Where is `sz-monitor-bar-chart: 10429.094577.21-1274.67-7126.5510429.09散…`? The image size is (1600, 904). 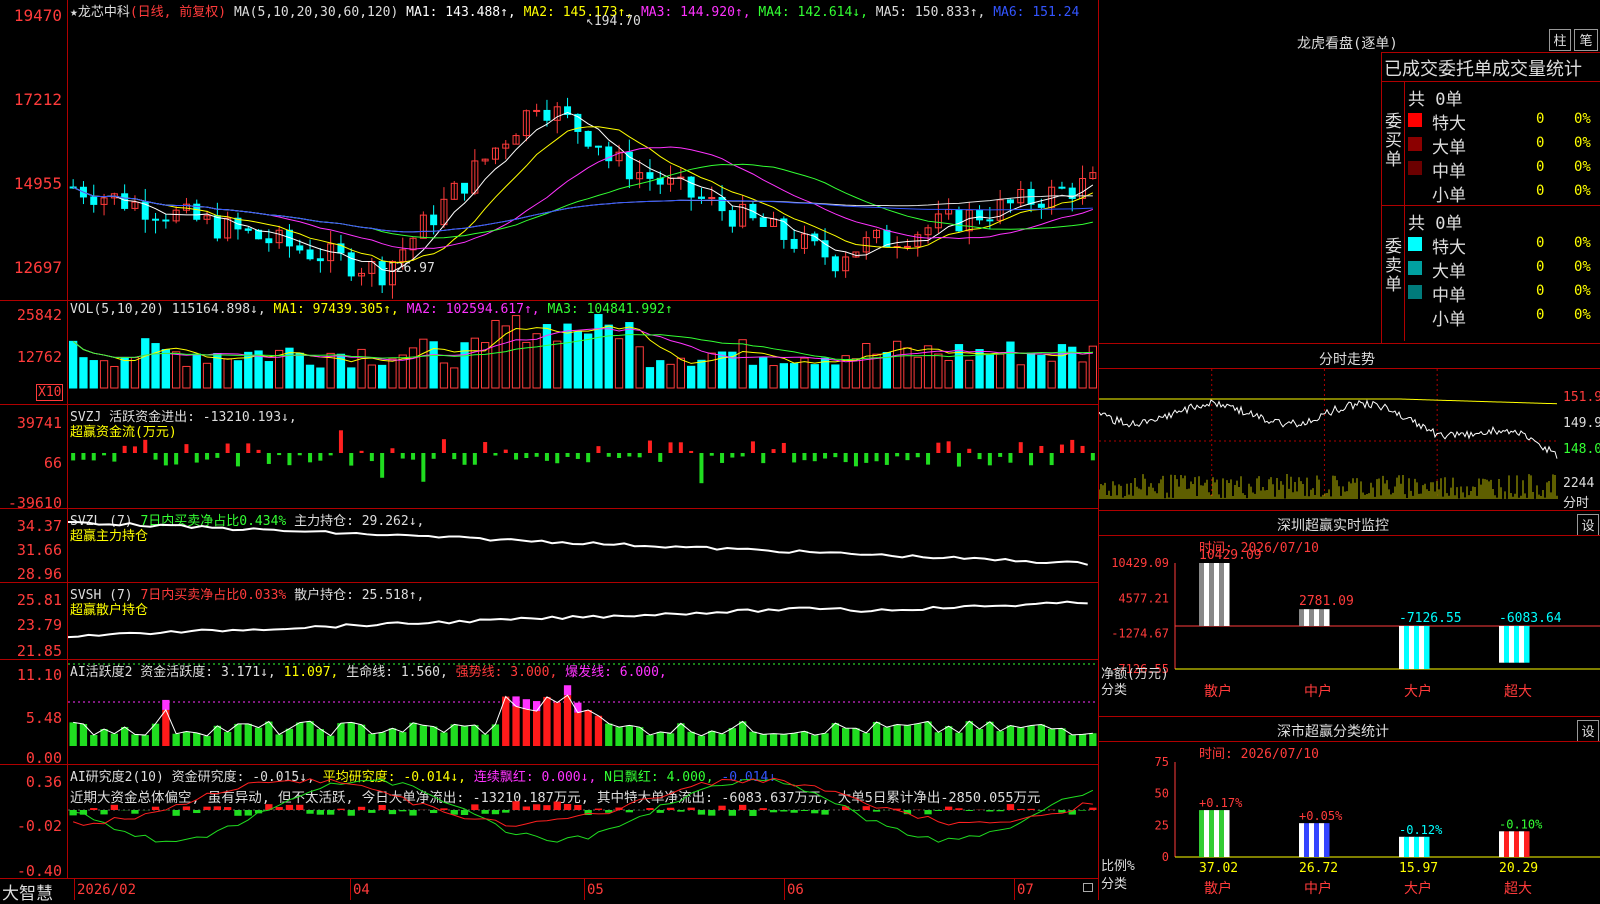
sz-monitor-bar-chart: 10429.094577.21-1274.67-7126.5510429.09散… is located at coordinates (1349, 626).